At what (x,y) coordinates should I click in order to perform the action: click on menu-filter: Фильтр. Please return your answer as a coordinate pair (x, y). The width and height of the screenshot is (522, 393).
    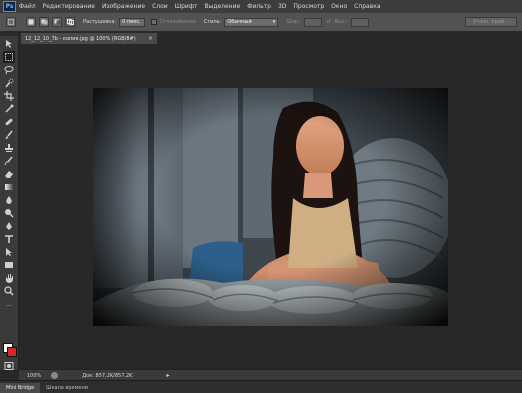
    Looking at the image, I should click on (259, 6).